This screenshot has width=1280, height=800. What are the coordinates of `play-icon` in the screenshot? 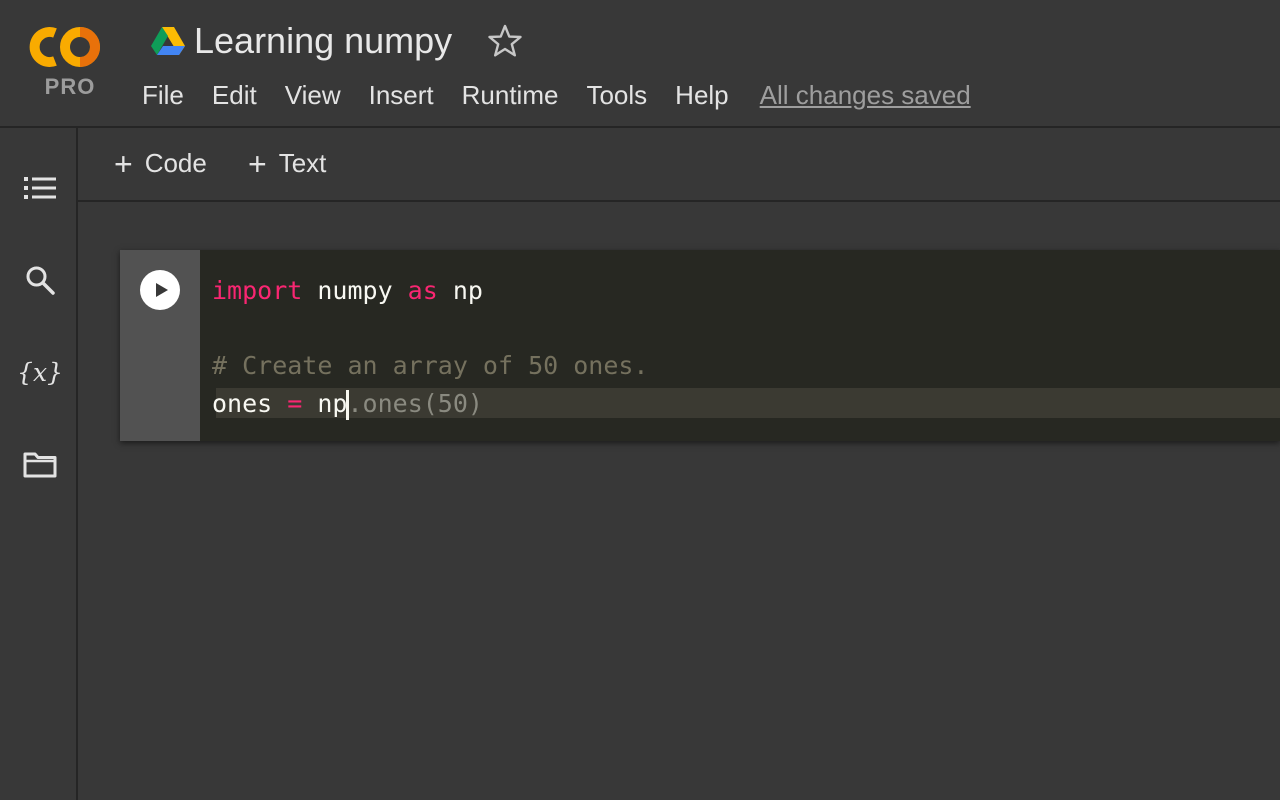 It's located at (162, 290).